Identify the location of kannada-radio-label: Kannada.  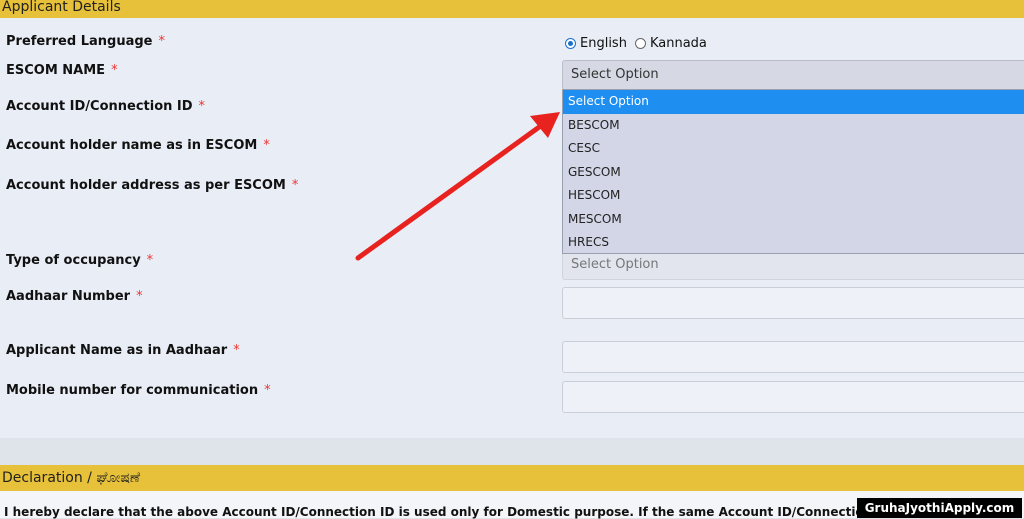
(678, 43).